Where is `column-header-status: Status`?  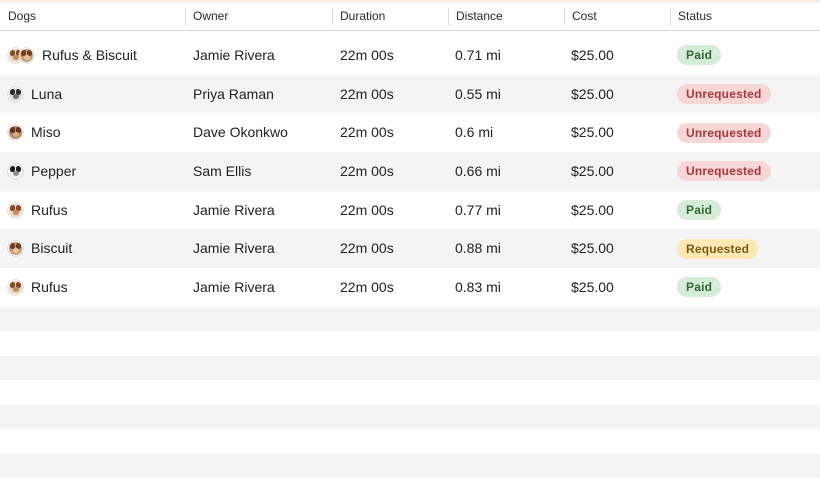 column-header-status: Status is located at coordinates (691, 16).